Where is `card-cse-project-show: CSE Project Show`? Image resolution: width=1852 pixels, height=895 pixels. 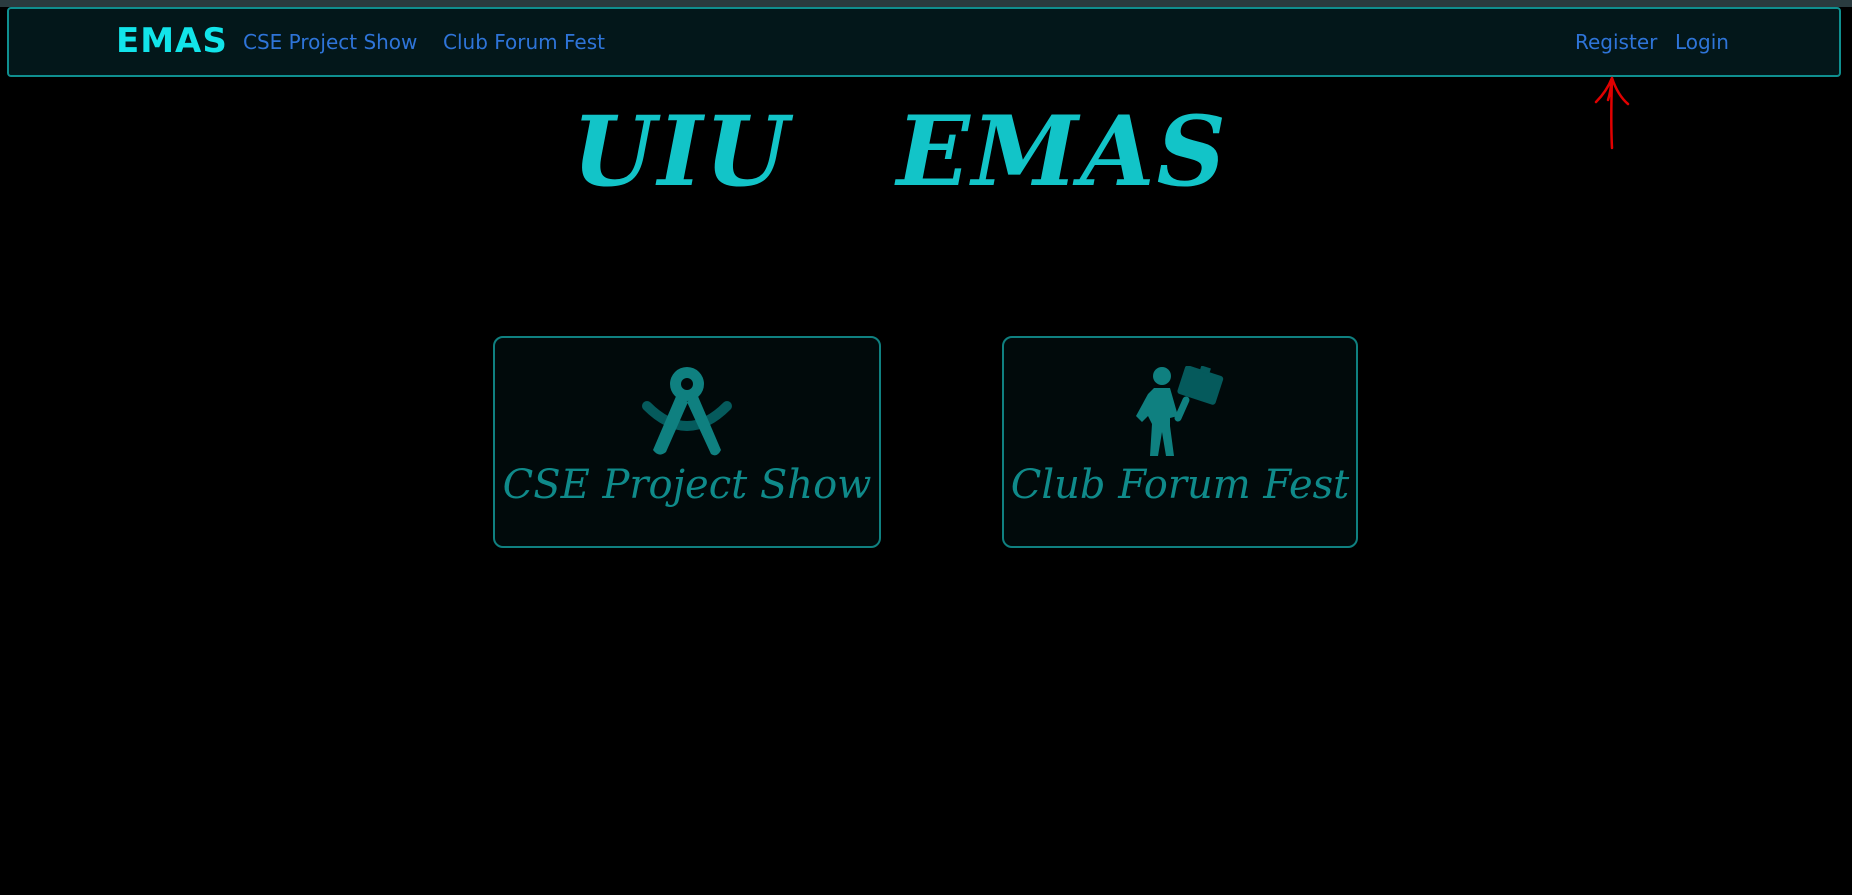
card-cse-project-show: CSE Project Show is located at coordinates (687, 442).